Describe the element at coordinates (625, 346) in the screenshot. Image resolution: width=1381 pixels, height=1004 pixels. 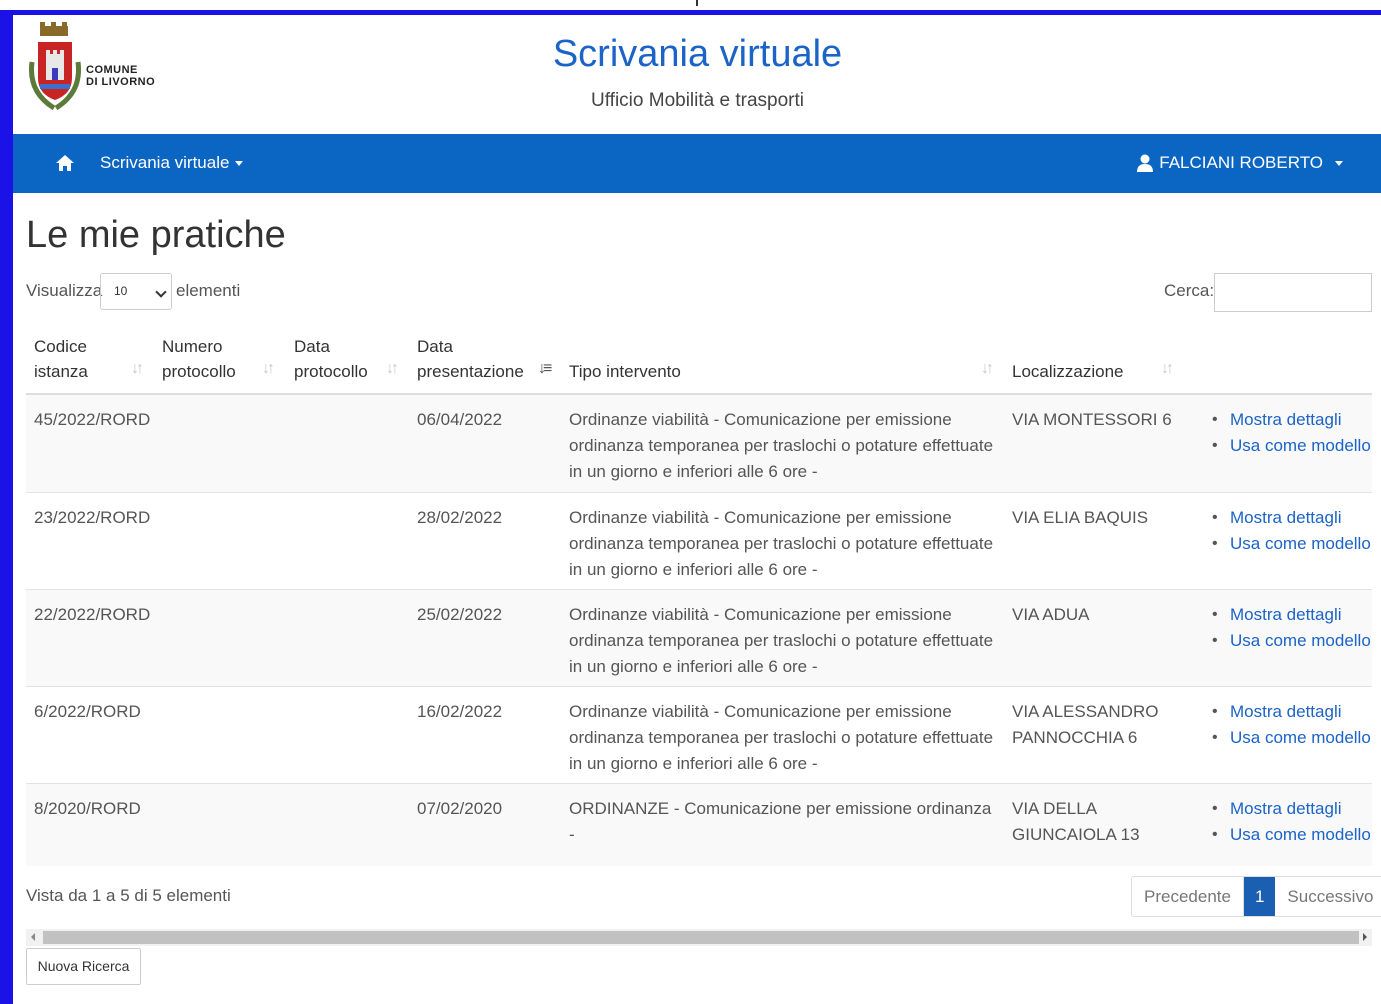
I see `col-header-tipo-l1` at that location.